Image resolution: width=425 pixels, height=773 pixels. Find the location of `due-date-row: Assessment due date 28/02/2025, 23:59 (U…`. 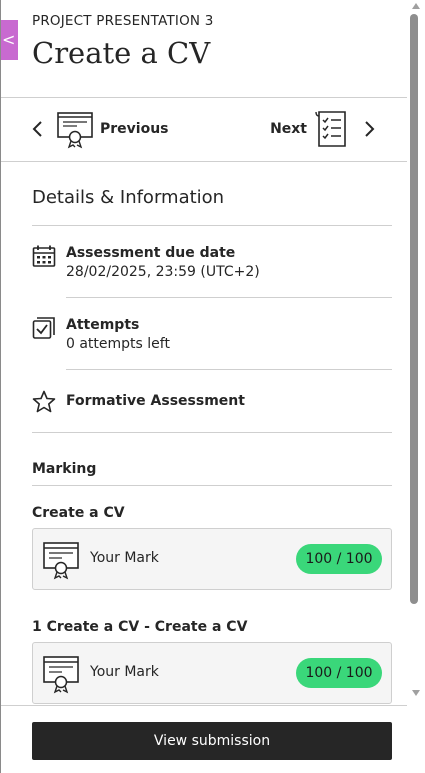

due-date-row: Assessment due date 28/02/2025, 23:59 (U… is located at coordinates (146, 263).